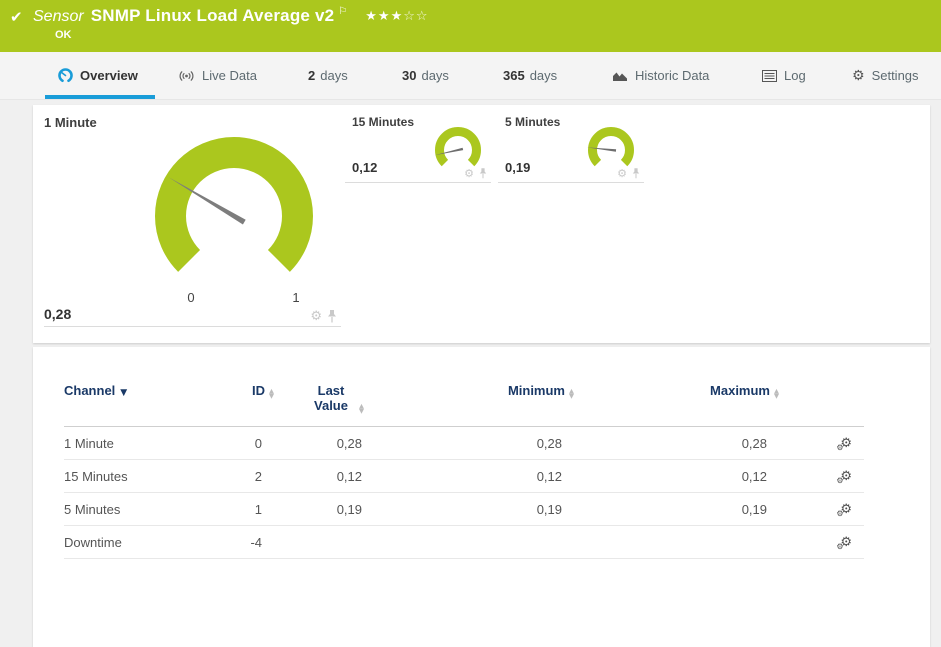  Describe the element at coordinates (256, 542) in the screenshot. I see `channel-id: -4` at that location.